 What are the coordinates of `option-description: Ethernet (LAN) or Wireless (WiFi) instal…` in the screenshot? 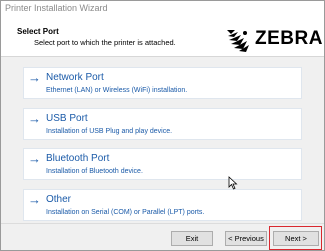 It's located at (117, 90).